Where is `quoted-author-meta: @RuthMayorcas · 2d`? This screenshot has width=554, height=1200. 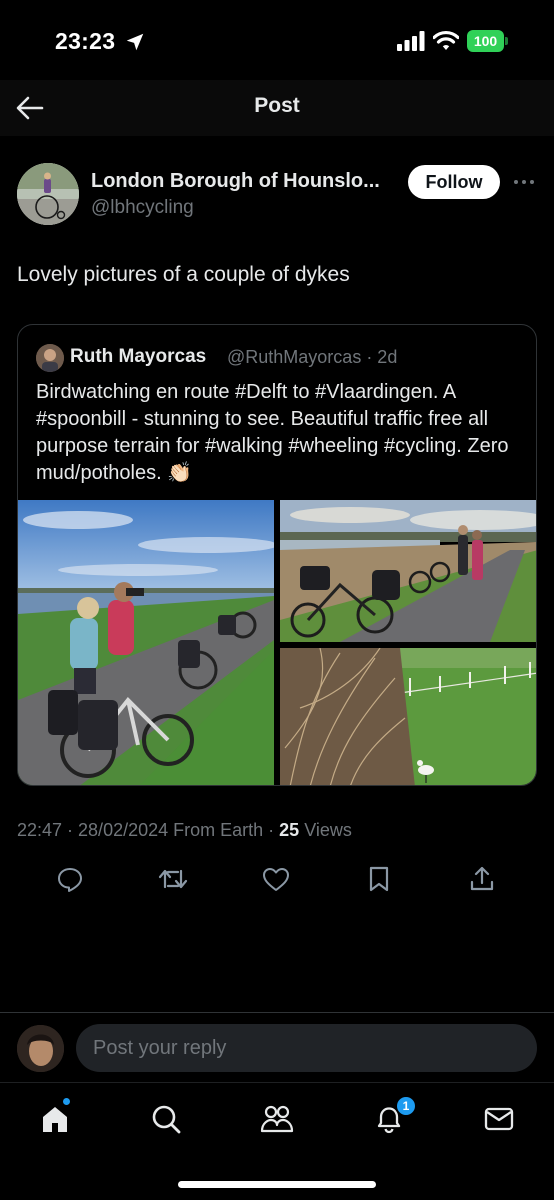
quoted-author-meta: @RuthMayorcas · 2d is located at coordinates (312, 357).